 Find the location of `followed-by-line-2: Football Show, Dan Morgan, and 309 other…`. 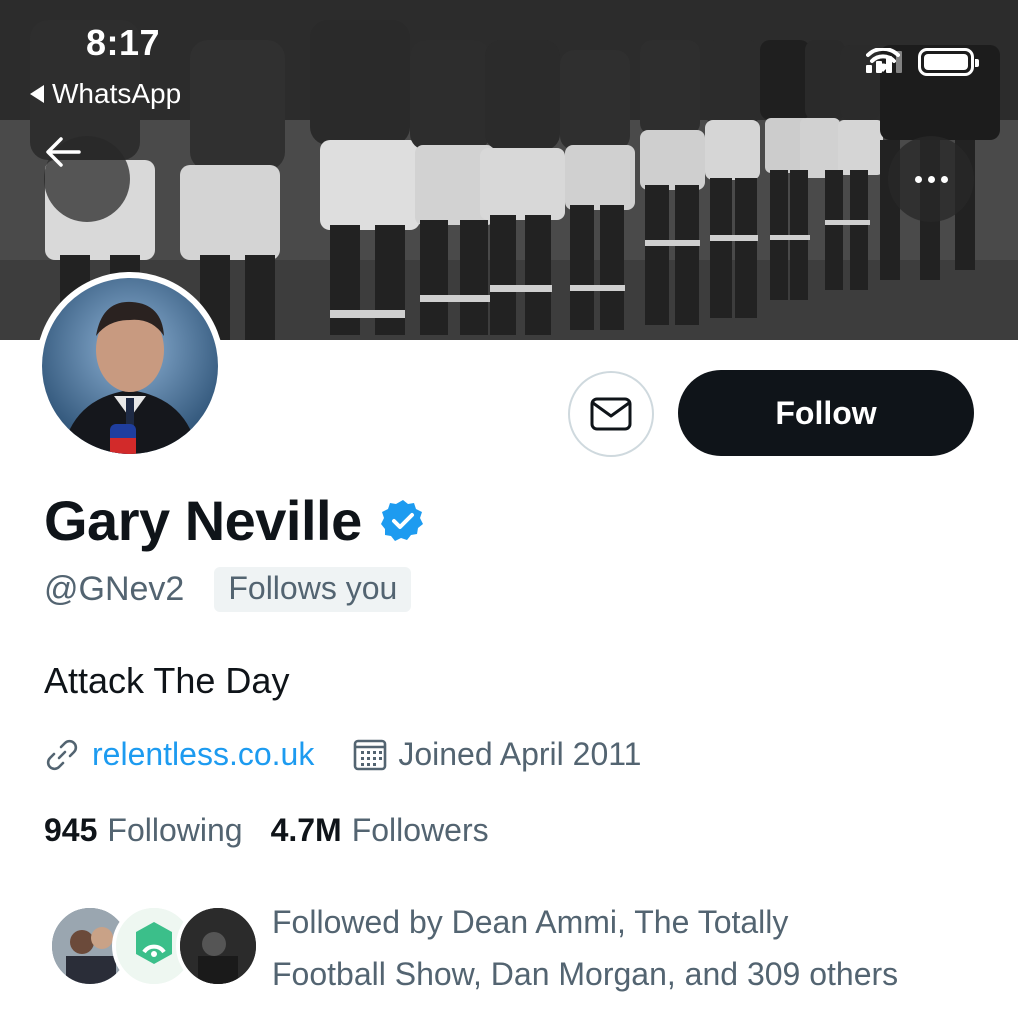

followed-by-line-2: Football Show, Dan Morgan, and 309 other… is located at coordinates (585, 974).